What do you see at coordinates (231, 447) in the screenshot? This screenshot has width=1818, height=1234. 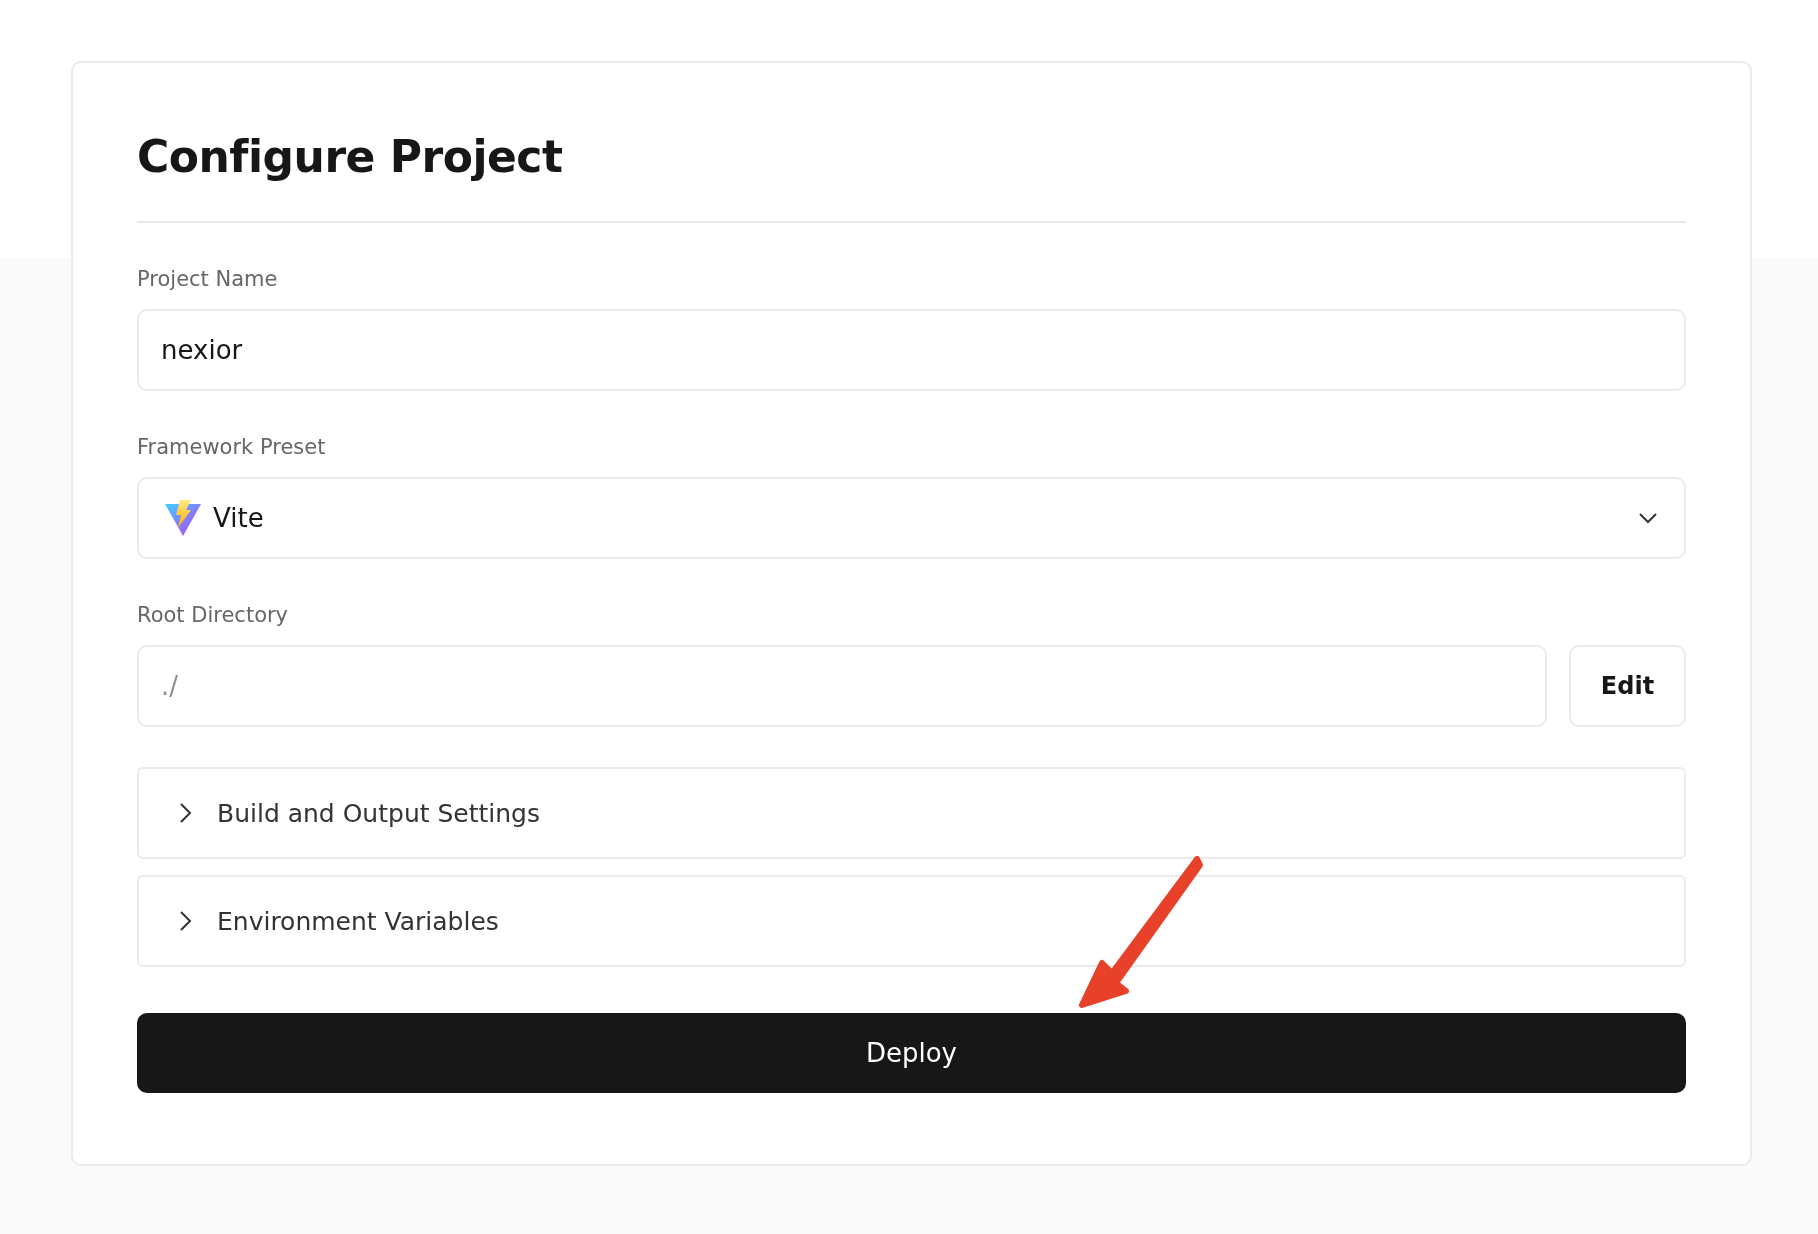 I see `field-label: Framework Preset` at bounding box center [231, 447].